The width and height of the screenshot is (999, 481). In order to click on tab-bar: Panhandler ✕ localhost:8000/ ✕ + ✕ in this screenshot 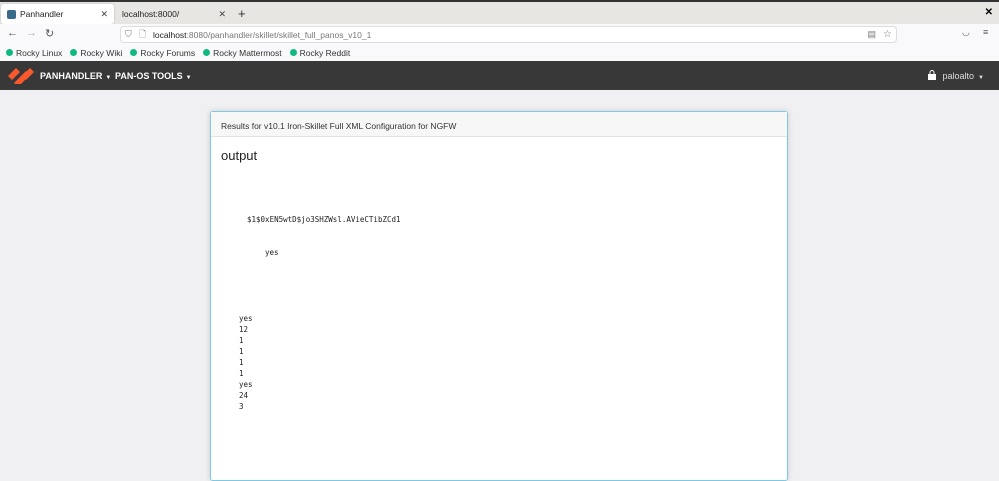, I will do `click(499, 12)`.